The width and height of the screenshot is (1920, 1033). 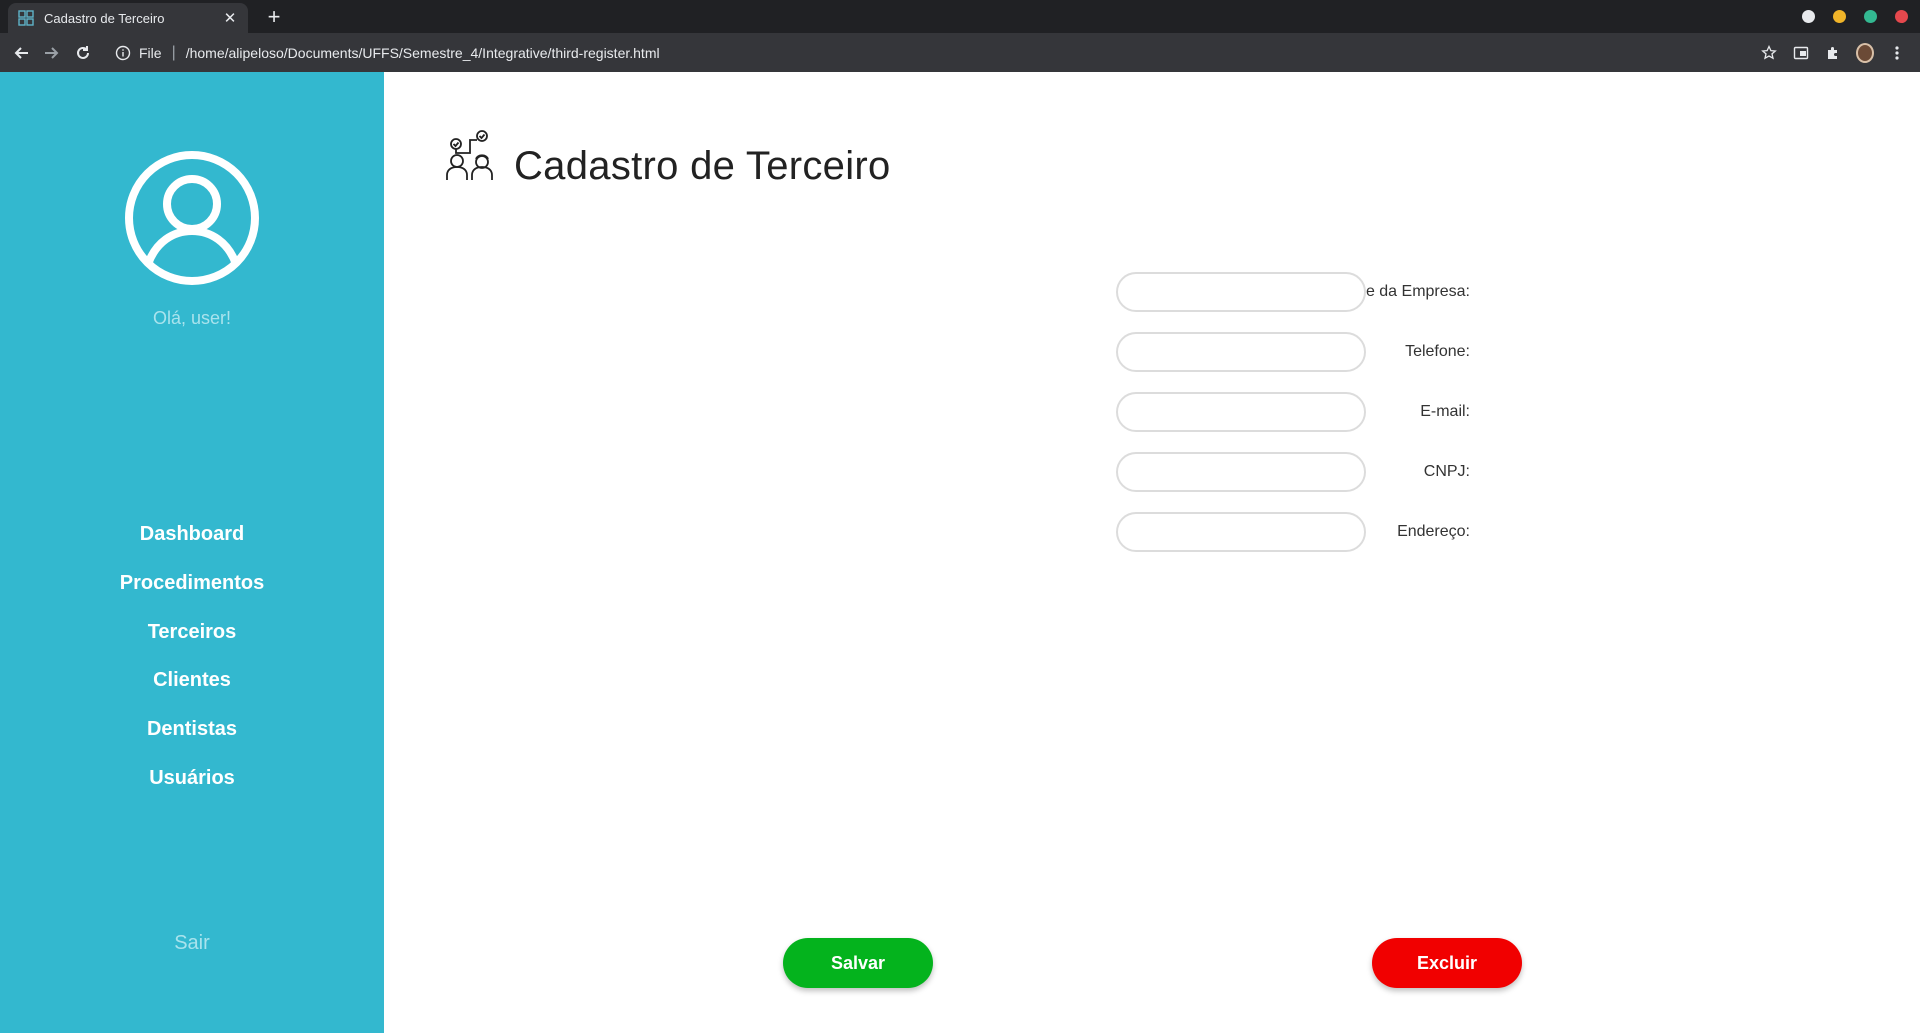 I want to click on phone-input, so click(x=1241, y=352).